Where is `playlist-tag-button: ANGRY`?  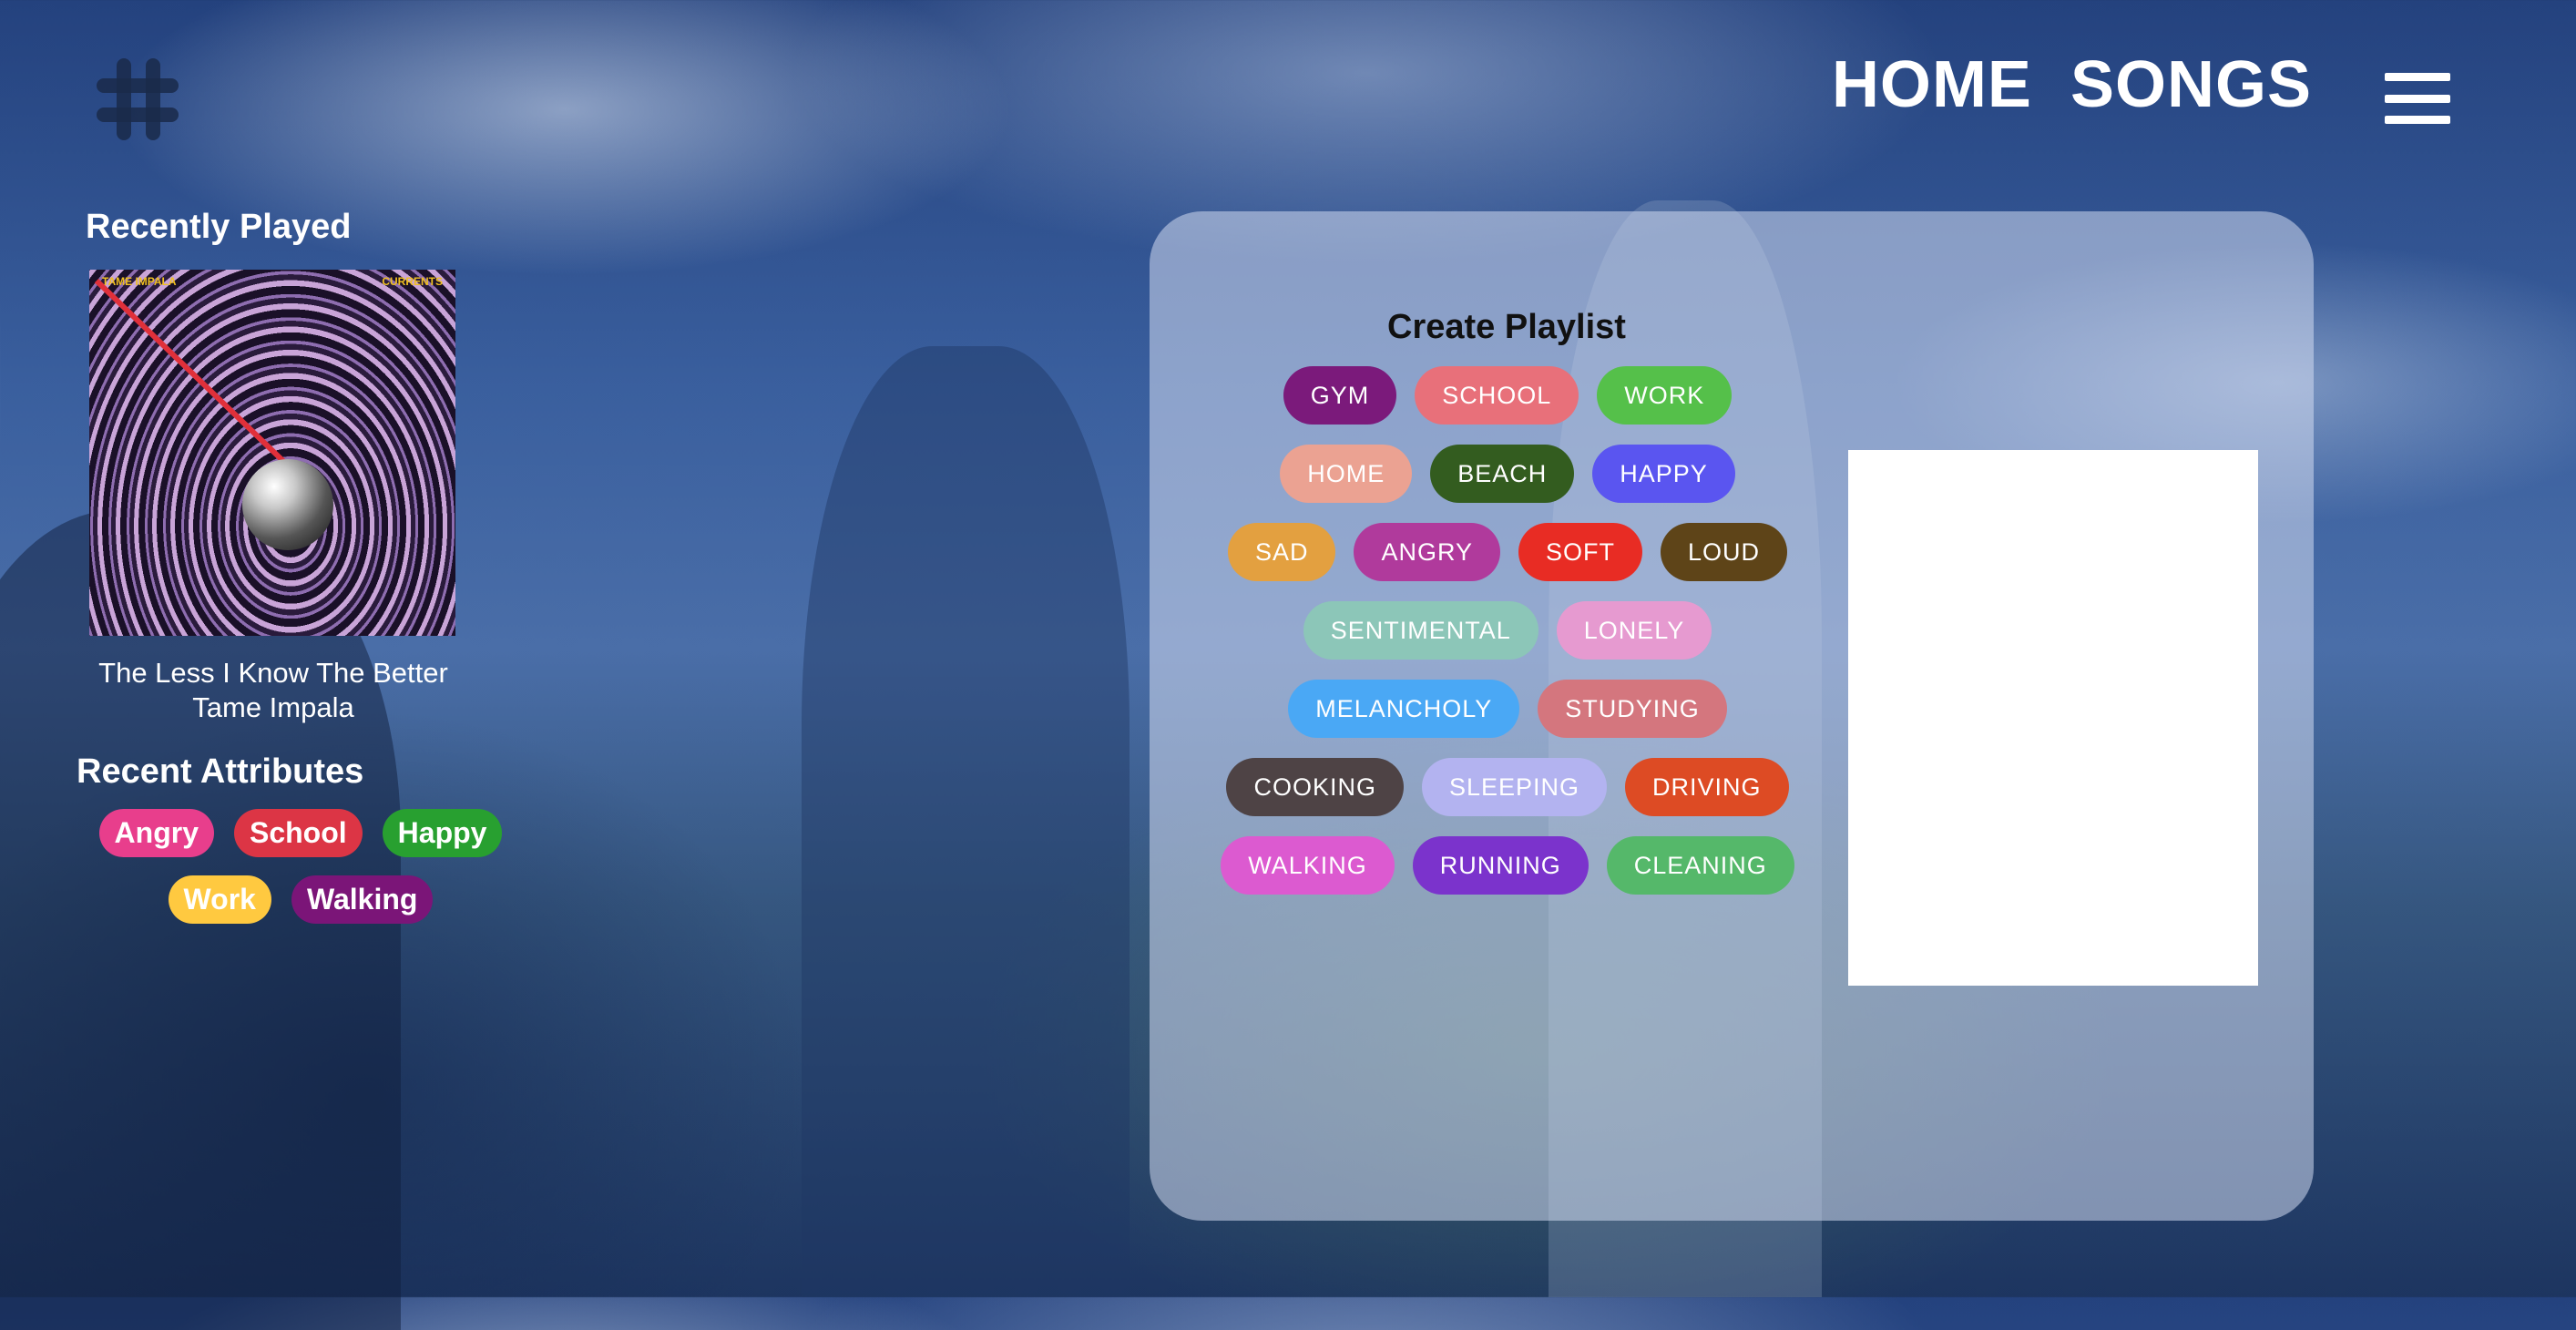
playlist-tag-button: ANGRY is located at coordinates (1427, 552).